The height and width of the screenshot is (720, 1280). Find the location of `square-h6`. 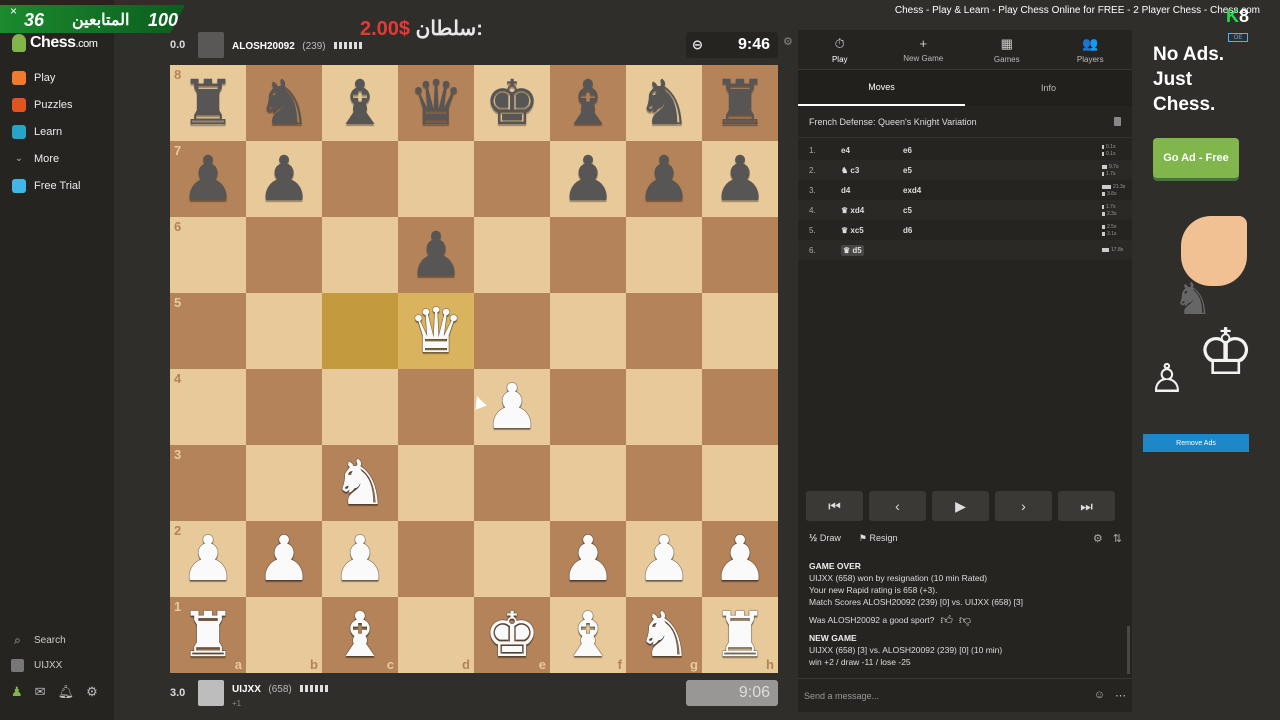

square-h6 is located at coordinates (740, 255).